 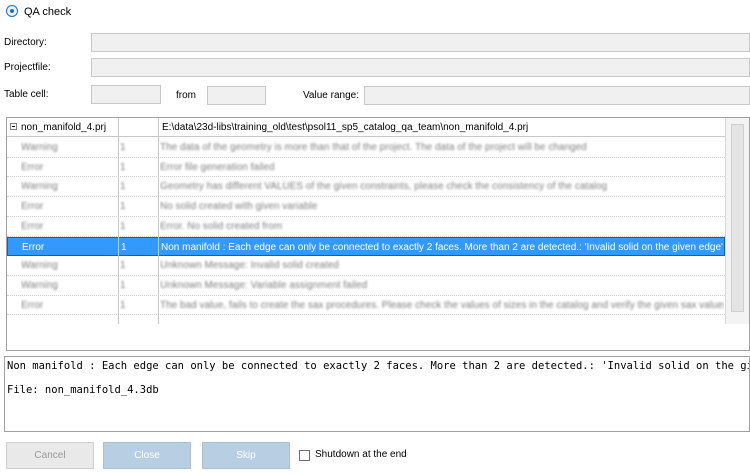 What do you see at coordinates (737, 218) in the screenshot?
I see `scrollbar-thumb` at bounding box center [737, 218].